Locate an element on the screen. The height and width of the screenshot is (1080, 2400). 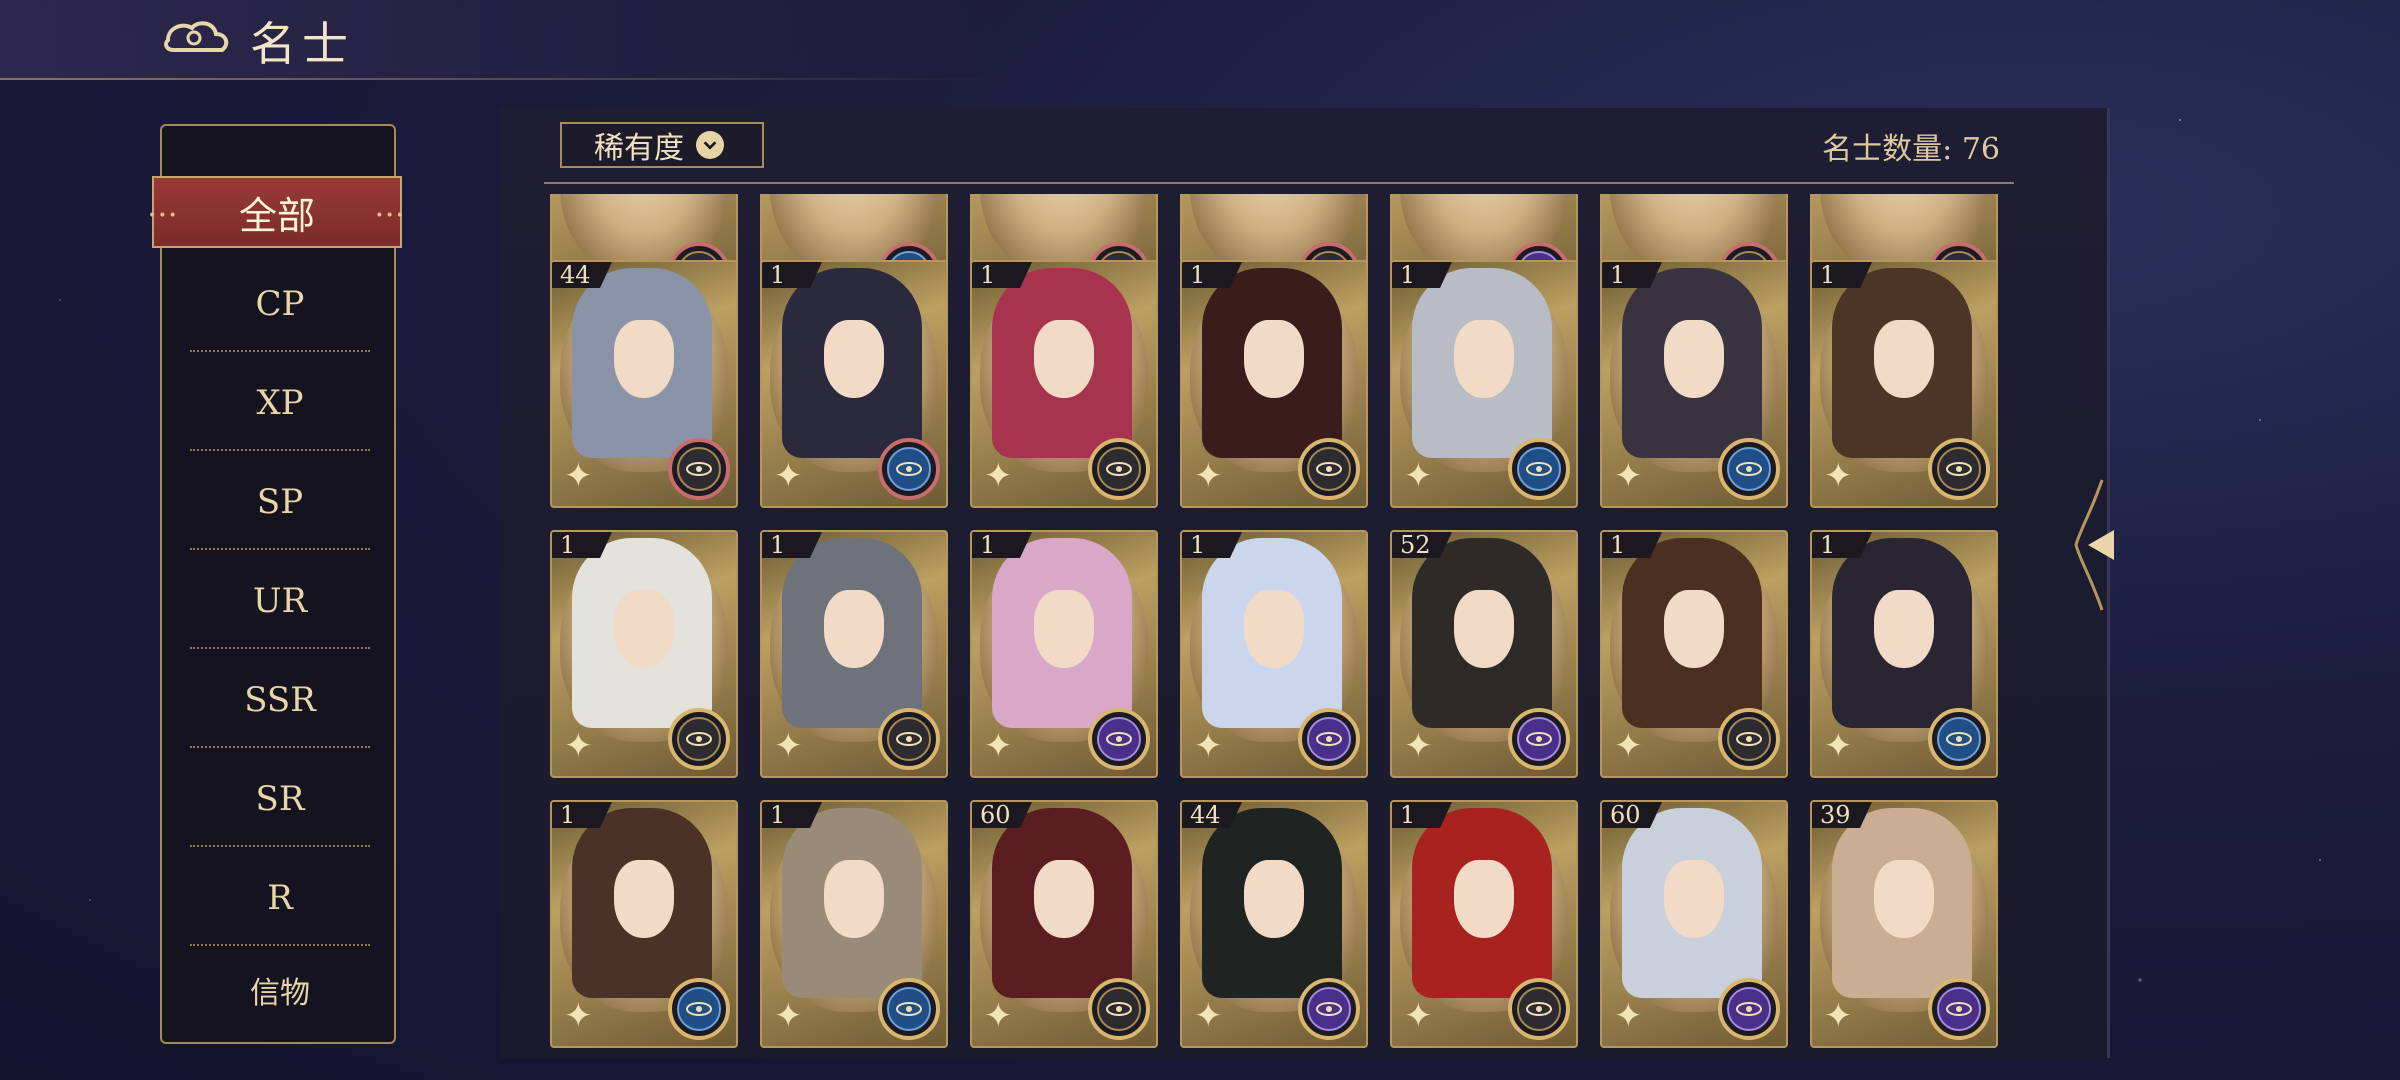
panel-divider is located at coordinates (1279, 183).